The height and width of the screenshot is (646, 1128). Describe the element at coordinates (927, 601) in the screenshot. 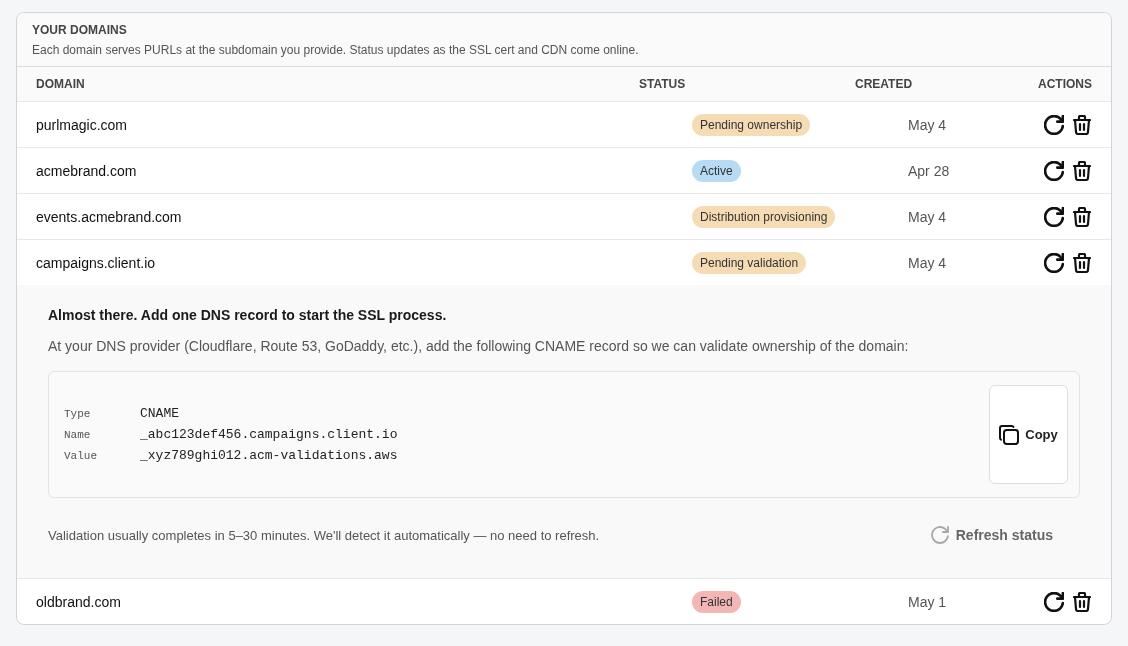

I see `created-date: May 1` at that location.